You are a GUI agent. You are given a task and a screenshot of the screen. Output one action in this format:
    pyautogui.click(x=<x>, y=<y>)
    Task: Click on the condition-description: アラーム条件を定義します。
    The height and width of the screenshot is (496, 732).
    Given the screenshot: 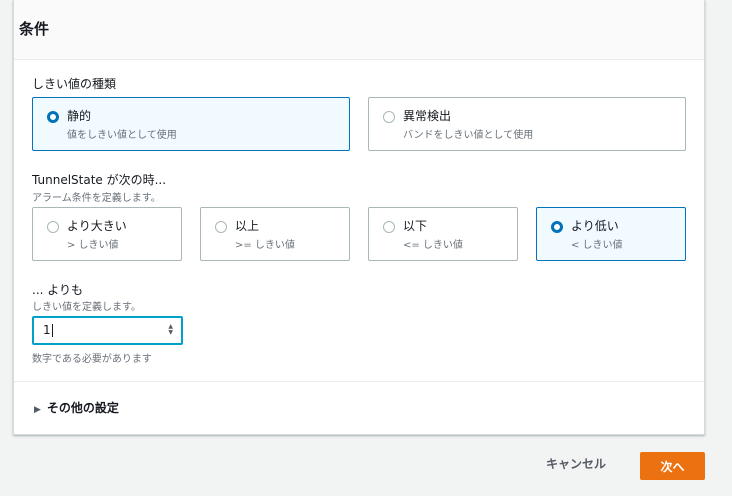 What is the action you would take?
    pyautogui.click(x=96, y=198)
    